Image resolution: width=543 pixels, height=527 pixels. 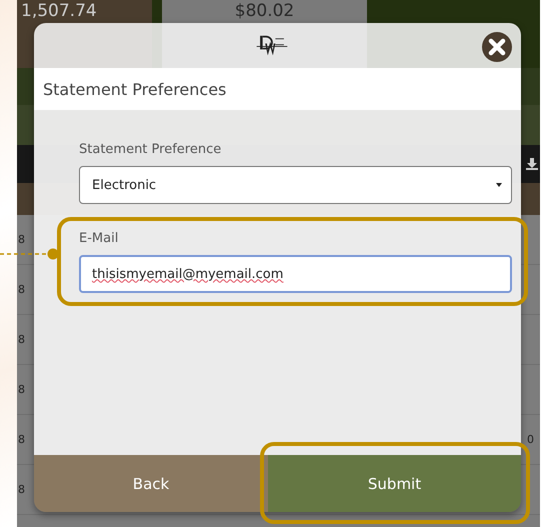 What do you see at coordinates (394, 483) in the screenshot?
I see `submit-button: Submit` at bounding box center [394, 483].